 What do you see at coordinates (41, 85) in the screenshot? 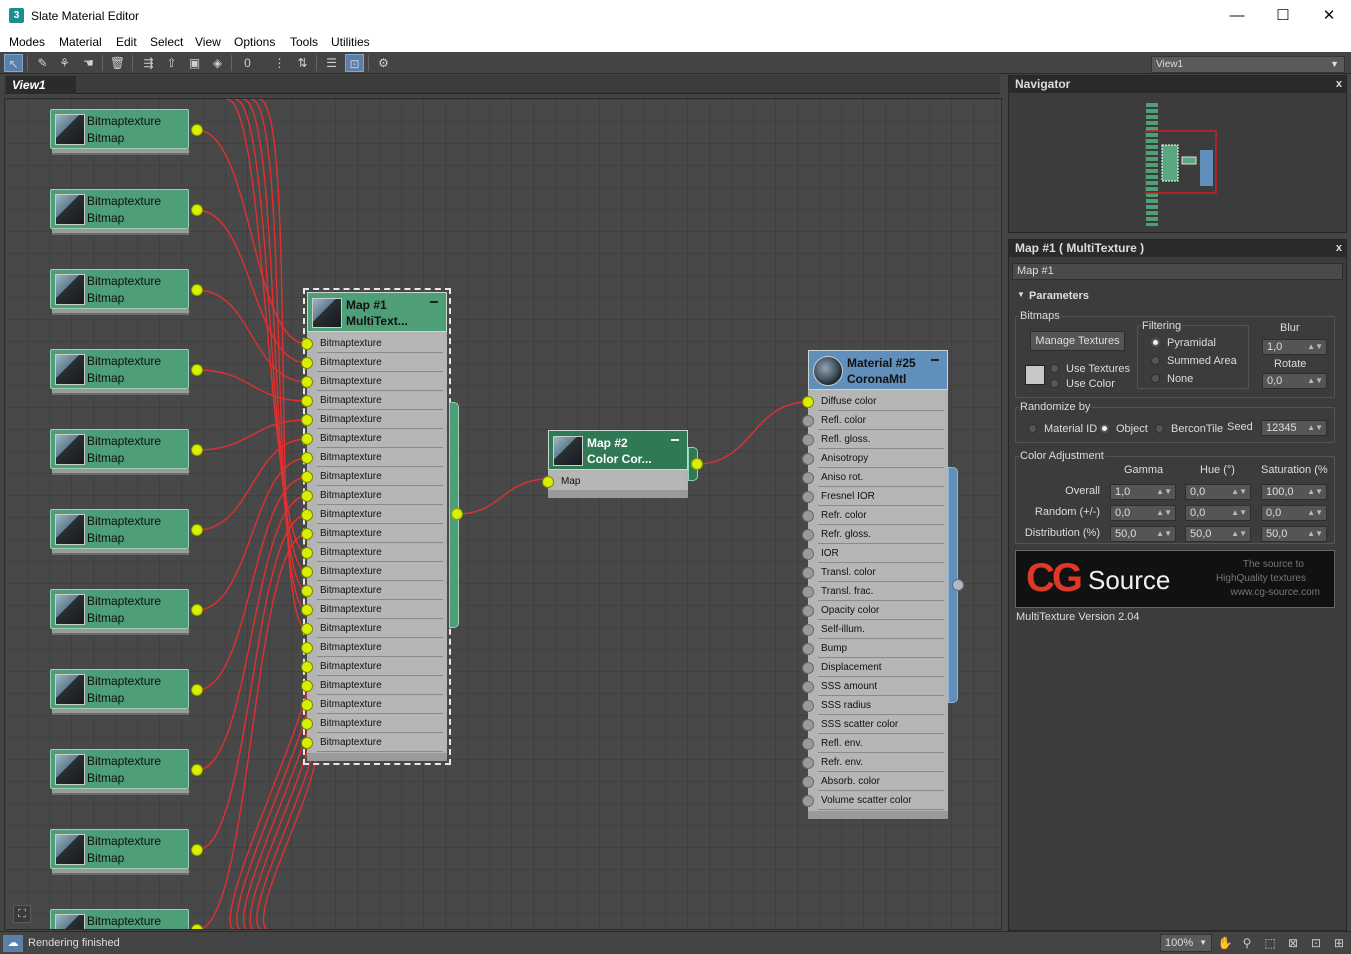
I see `tab-view1: View1` at bounding box center [41, 85].